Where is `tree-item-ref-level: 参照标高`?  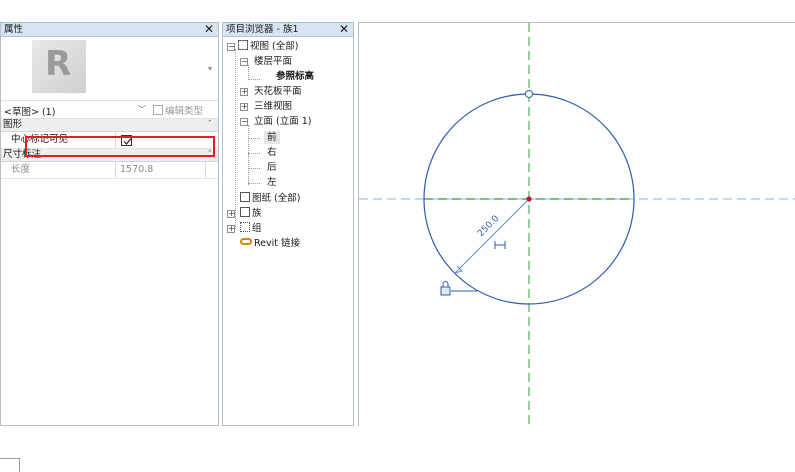 tree-item-ref-level: 参照标高 is located at coordinates (295, 76).